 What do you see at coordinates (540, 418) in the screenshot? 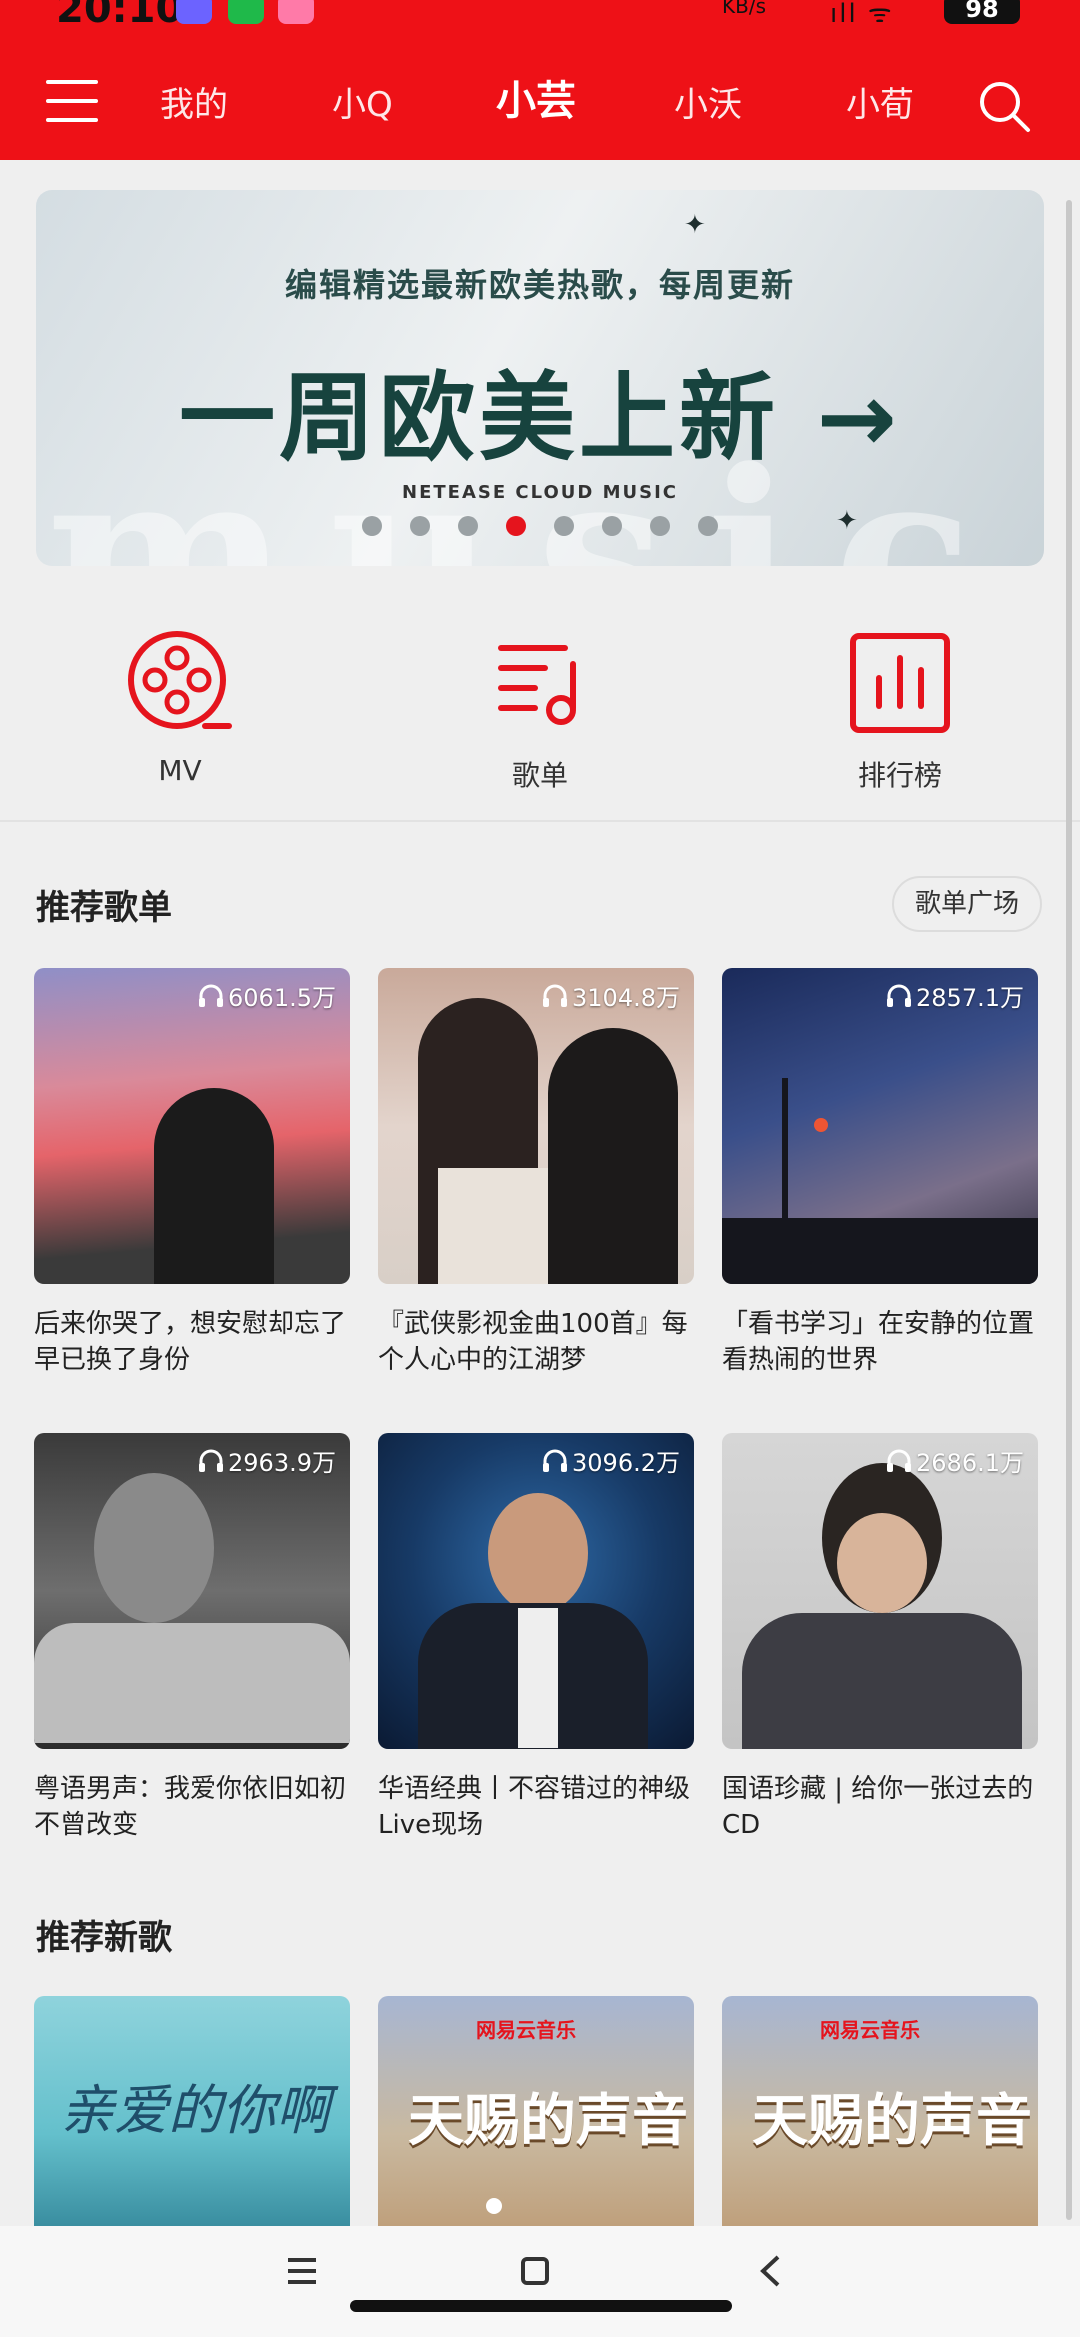
I see `banner-title: 一周欧美上新 →` at bounding box center [540, 418].